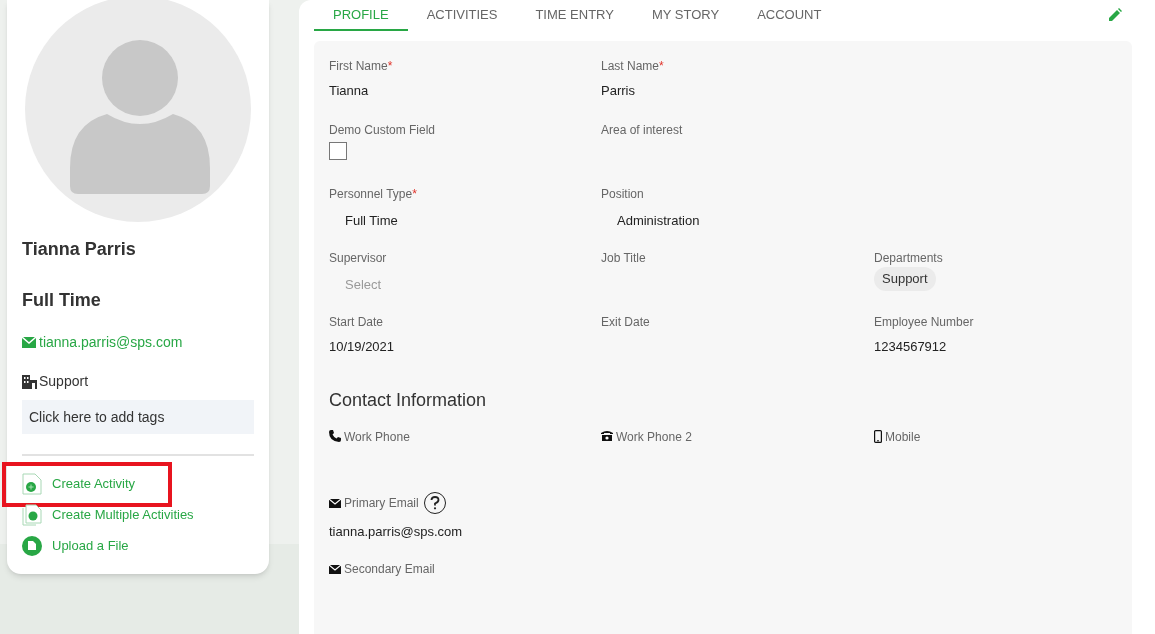 The width and height of the screenshot is (1155, 634). What do you see at coordinates (574, 15) in the screenshot?
I see `tab: TIME ENTRY` at bounding box center [574, 15].